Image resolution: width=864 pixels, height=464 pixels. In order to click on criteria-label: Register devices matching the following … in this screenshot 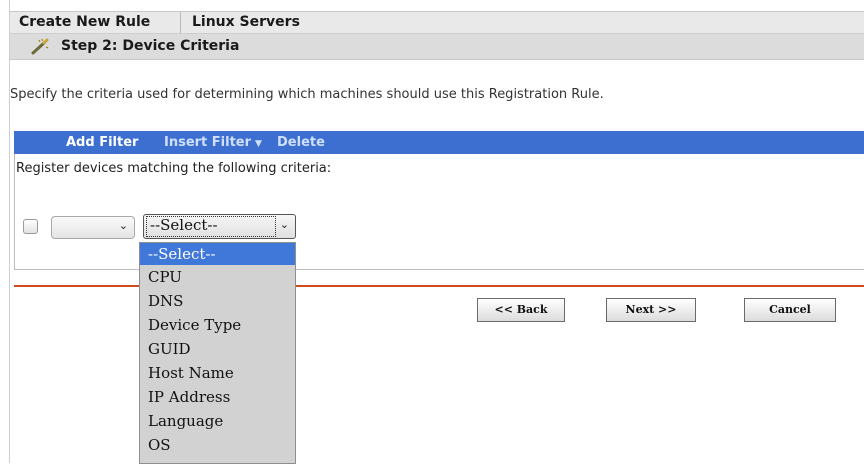, I will do `click(174, 168)`.